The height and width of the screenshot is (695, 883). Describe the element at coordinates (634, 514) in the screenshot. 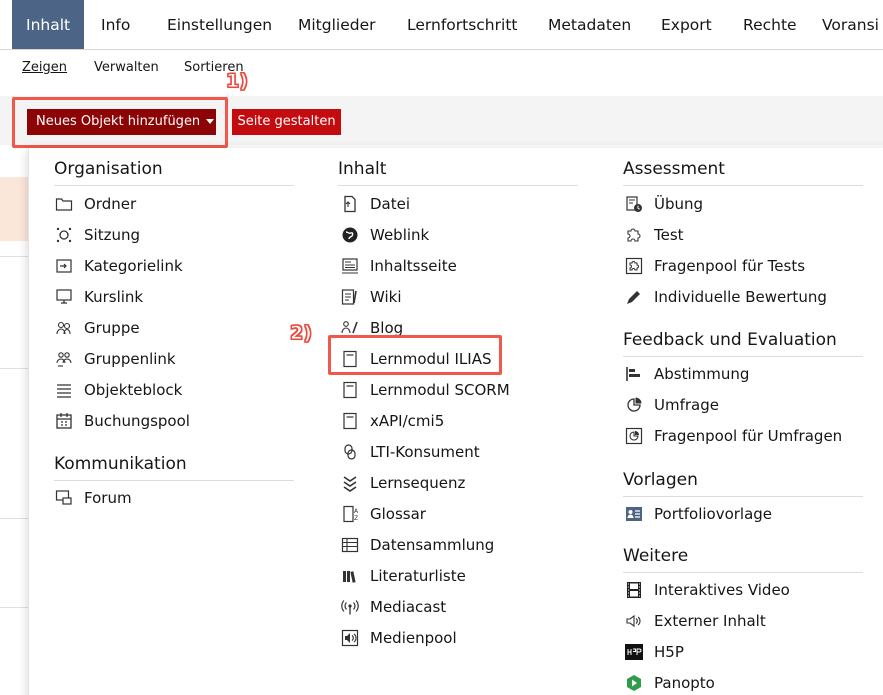

I see `portfolio-template-icon` at that location.